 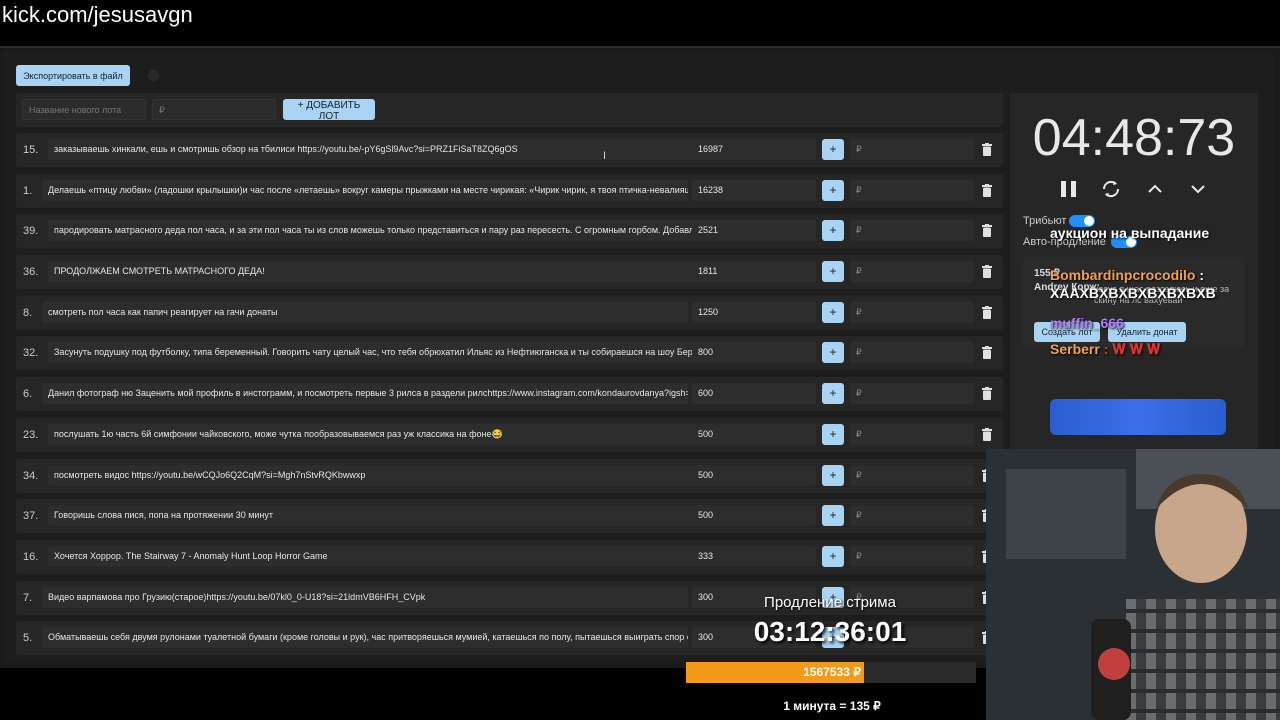 I want to click on lot-amount-input: 2521, so click(x=754, y=230).